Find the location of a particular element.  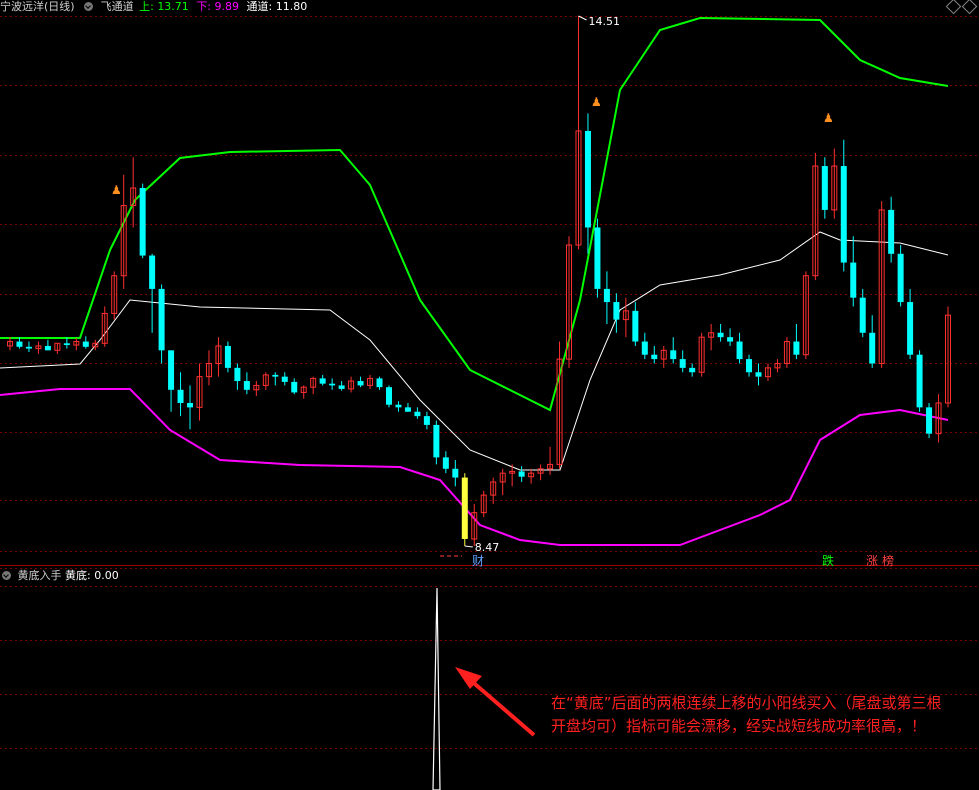

upper-value: 13.71 is located at coordinates (173, 6).